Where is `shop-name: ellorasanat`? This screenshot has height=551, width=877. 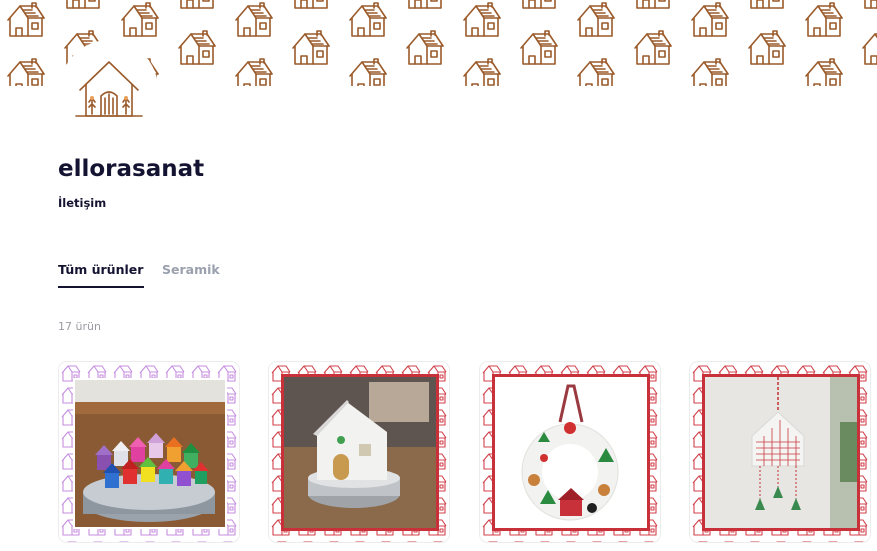 shop-name: ellorasanat is located at coordinates (131, 169).